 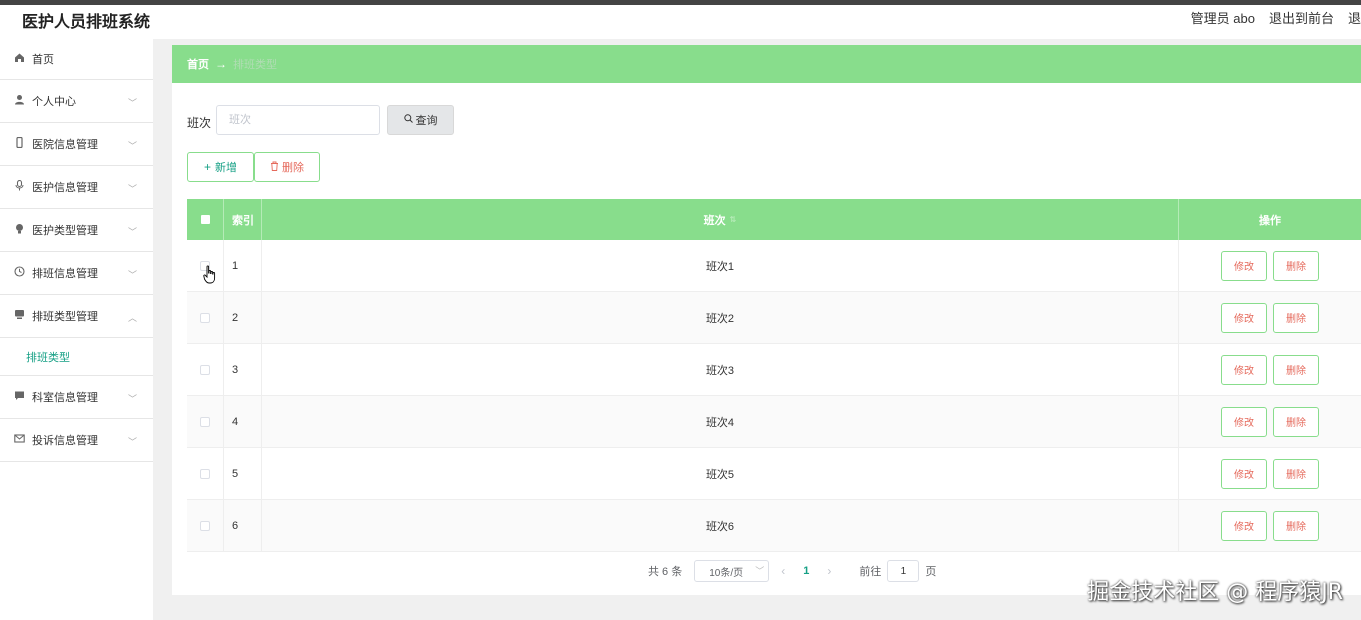 What do you see at coordinates (806, 571) in the screenshot?
I see `page-number: 1` at bounding box center [806, 571].